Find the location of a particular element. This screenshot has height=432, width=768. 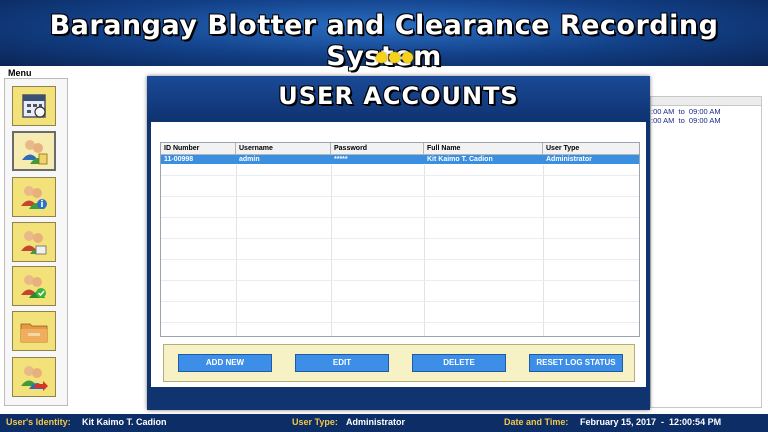

user-info-icon is located at coordinates (34, 197).